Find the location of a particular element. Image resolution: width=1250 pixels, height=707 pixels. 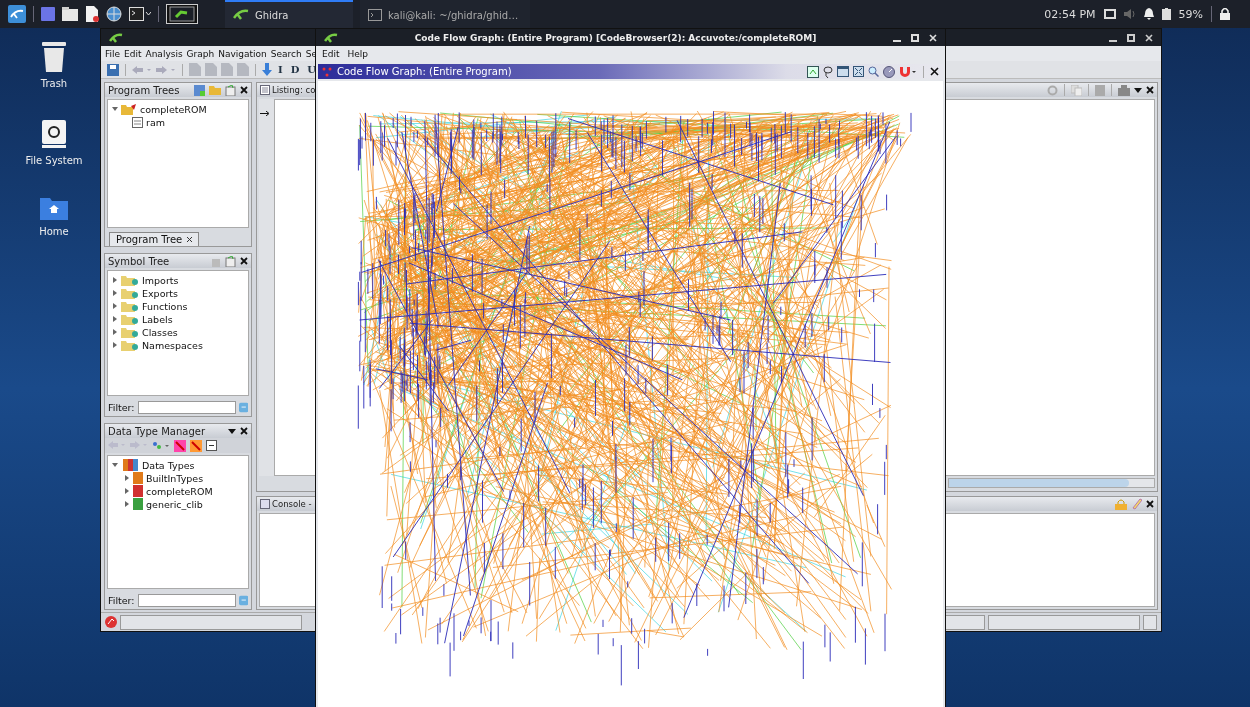

battery-percentage: 59% is located at coordinates (1190, 14).